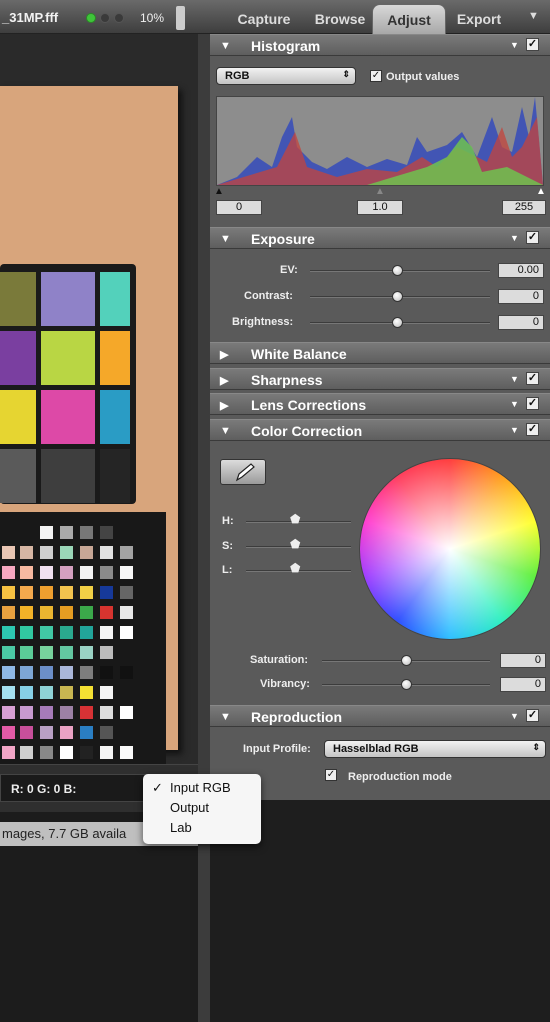 The image size is (550, 1022). I want to click on zoom-stepper, so click(180, 18).